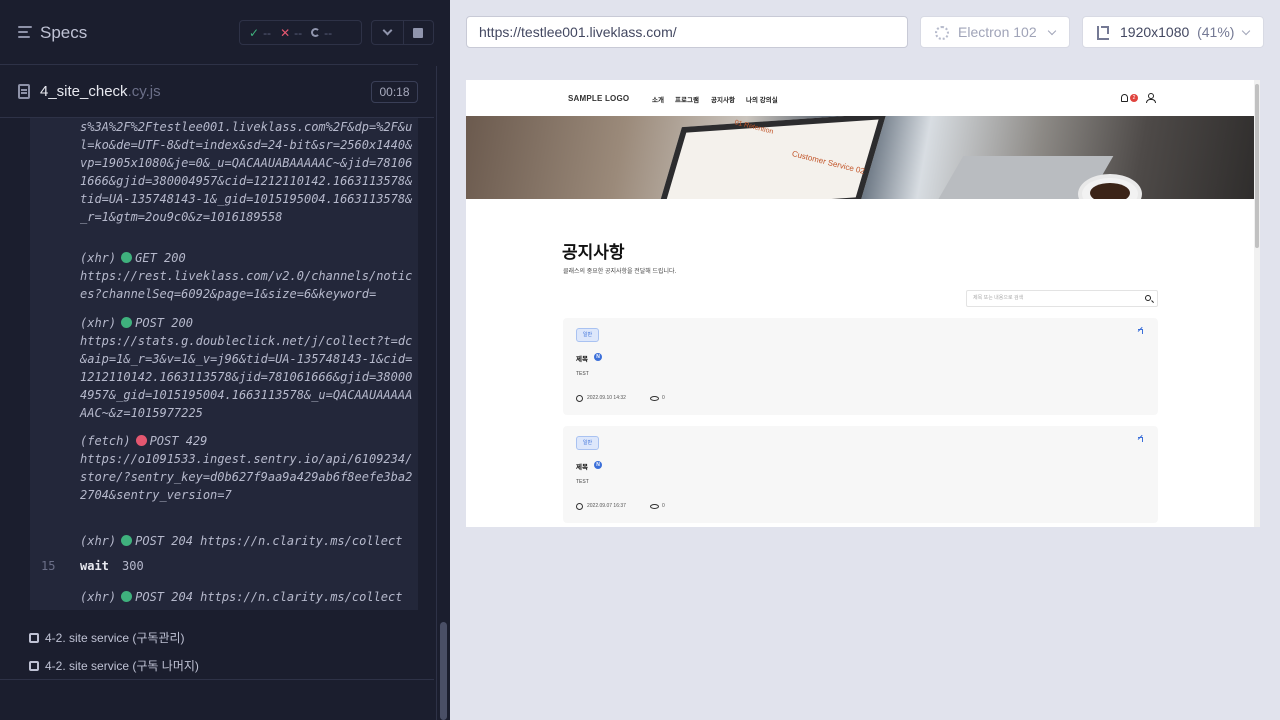 Image resolution: width=1280 pixels, height=720 pixels. What do you see at coordinates (606, 398) in the screenshot?
I see `notice-date: 2022.09.10 14:32` at bounding box center [606, 398].